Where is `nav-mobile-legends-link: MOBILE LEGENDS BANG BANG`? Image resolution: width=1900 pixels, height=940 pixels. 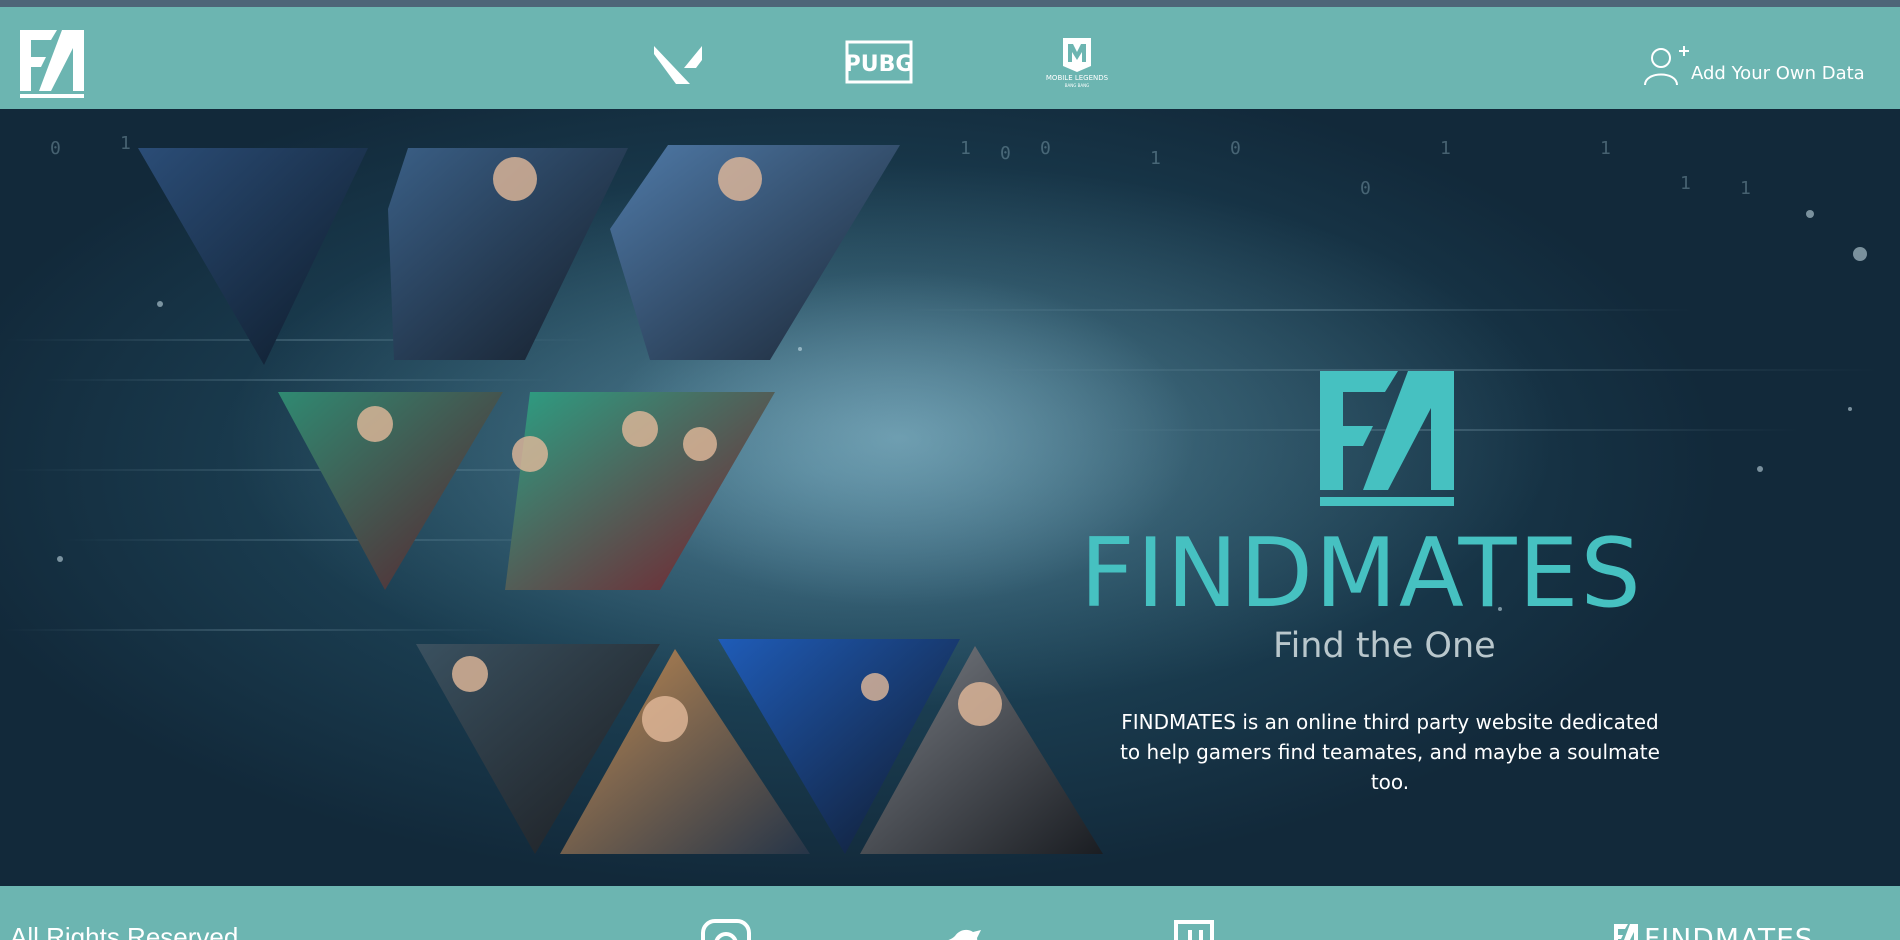
nav-mobile-legends-link: MOBILE LEGENDS BANG BANG is located at coordinates (1077, 61).